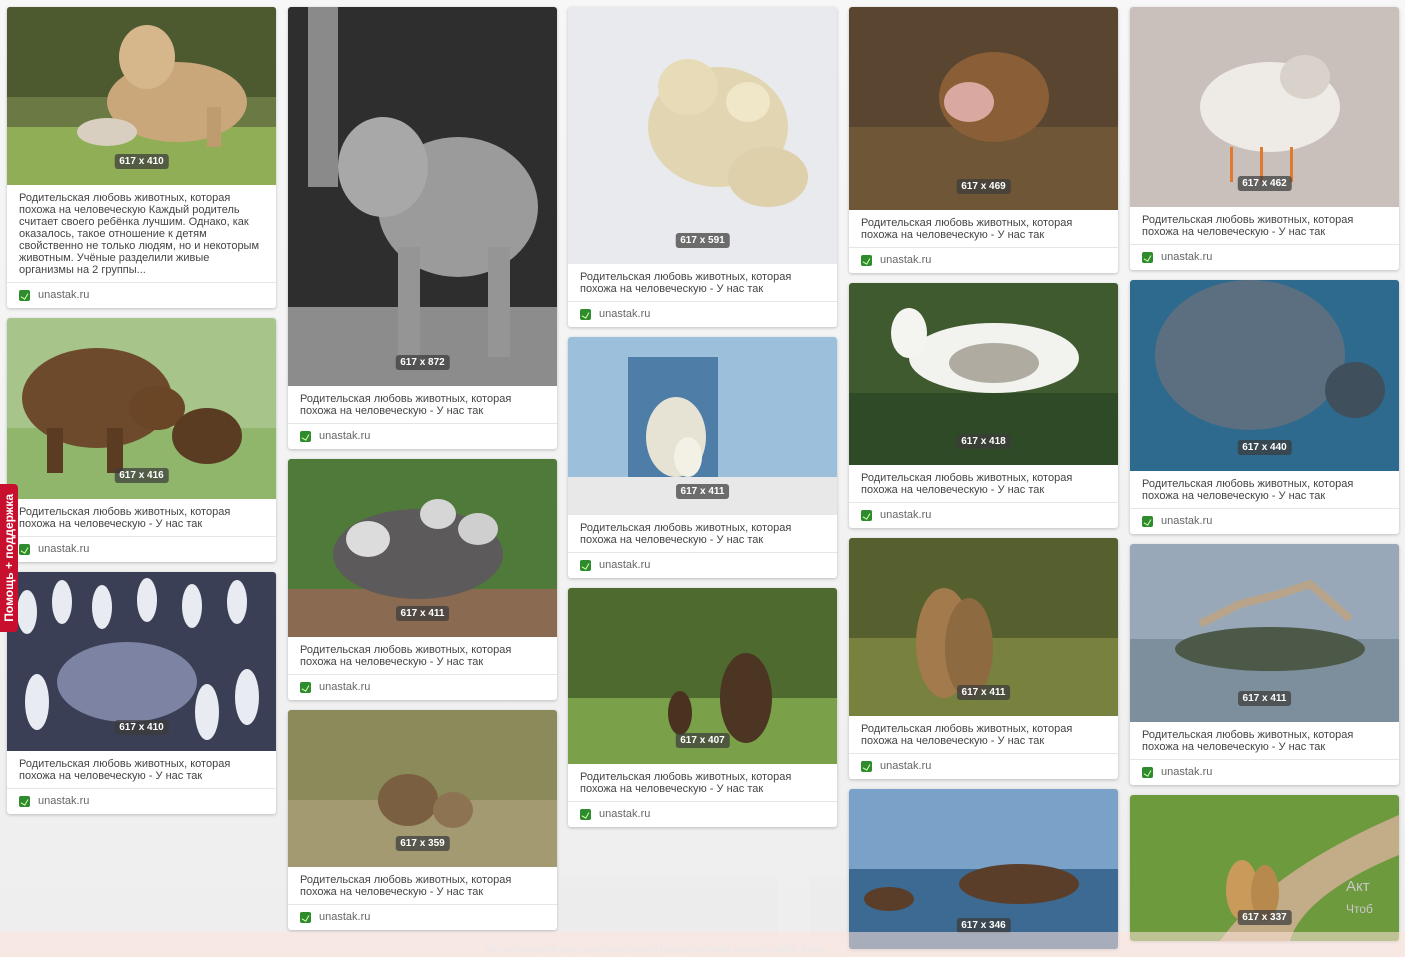 The image size is (1405, 957). I want to click on image-lioness: 617 x 410, so click(141, 96).